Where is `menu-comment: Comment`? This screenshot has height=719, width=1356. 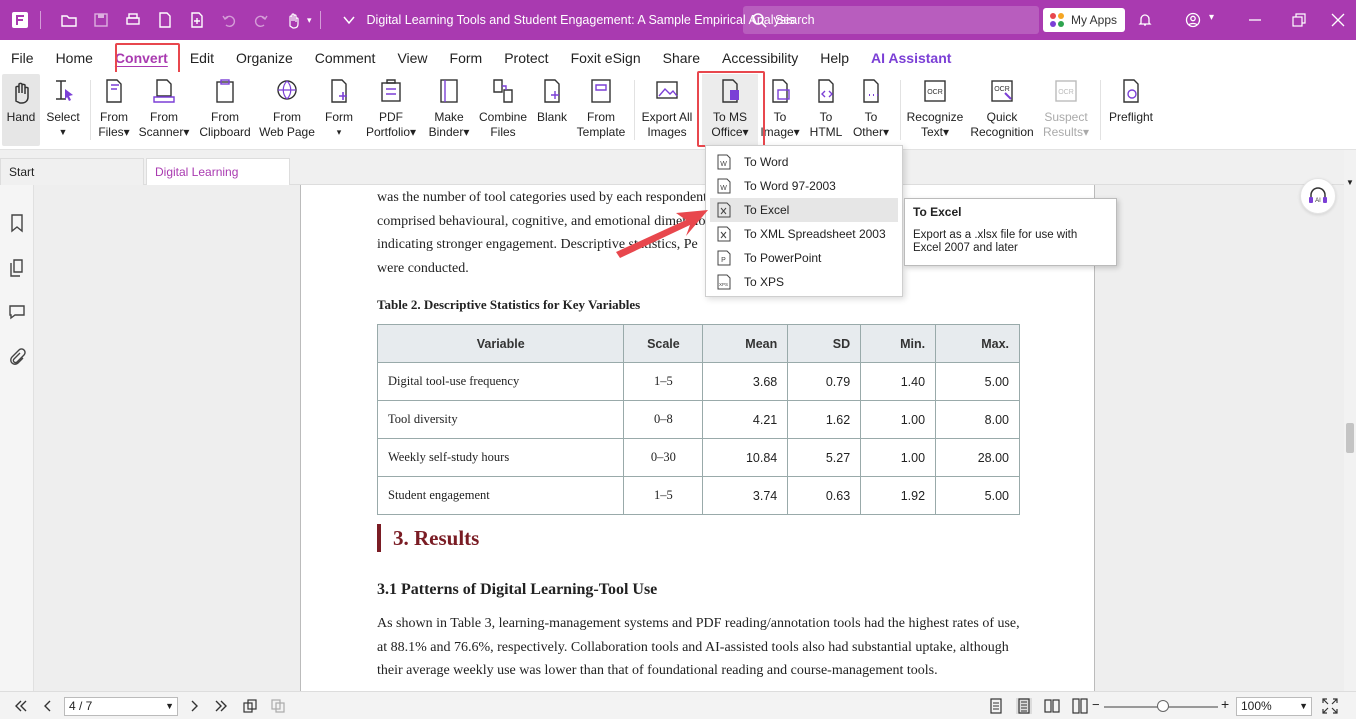 menu-comment: Comment is located at coordinates (345, 56).